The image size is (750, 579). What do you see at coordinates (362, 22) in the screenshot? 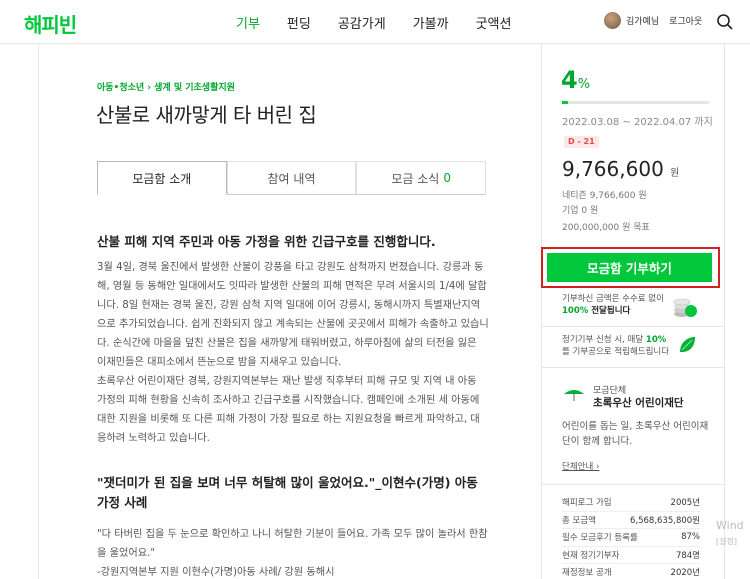
I see `nav-store: 공감가게` at bounding box center [362, 22].